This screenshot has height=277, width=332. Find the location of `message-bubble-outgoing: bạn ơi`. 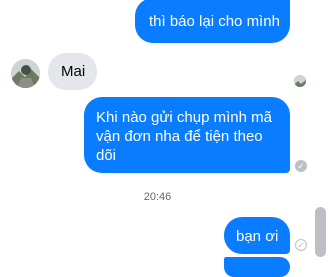

message-bubble-outgoing: bạn ơi is located at coordinates (257, 235).